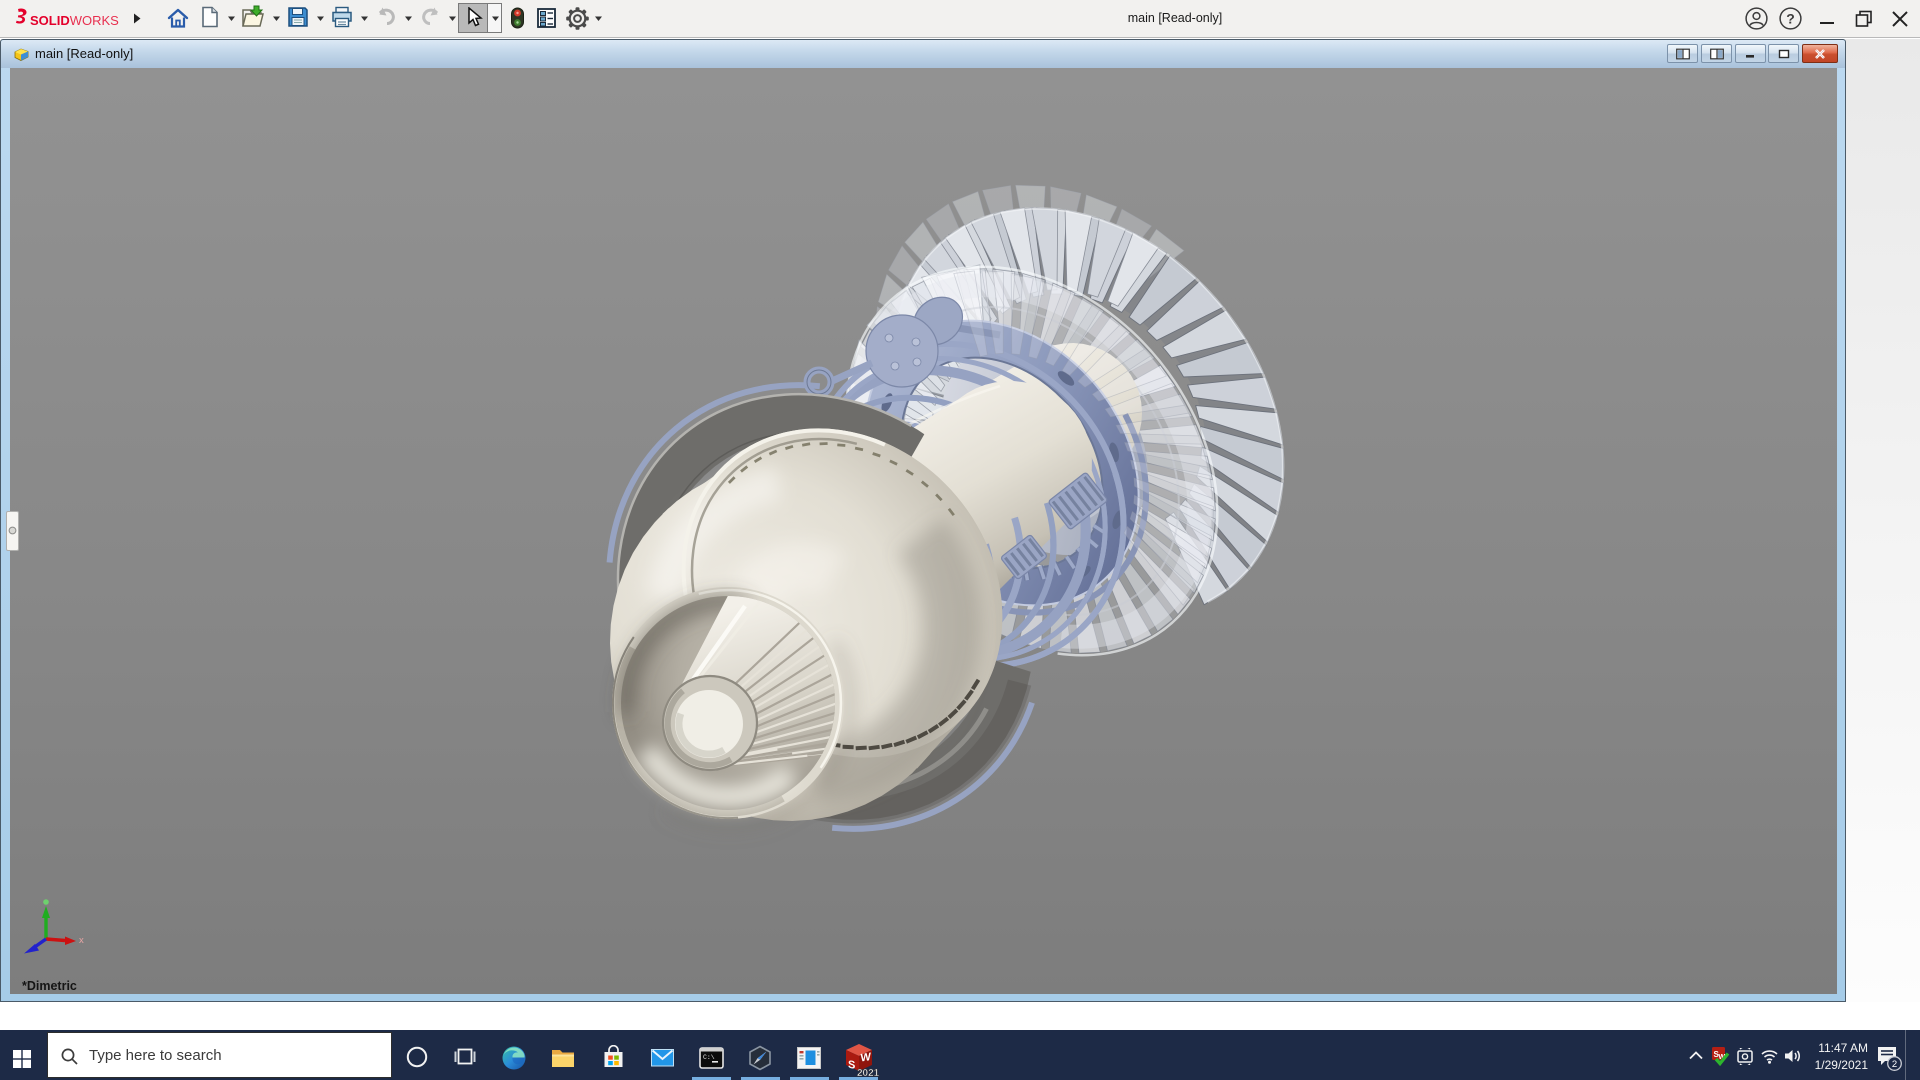 This screenshot has height=1080, width=1920. What do you see at coordinates (851, 1065) in the screenshot?
I see `svg-text: S` at bounding box center [851, 1065].